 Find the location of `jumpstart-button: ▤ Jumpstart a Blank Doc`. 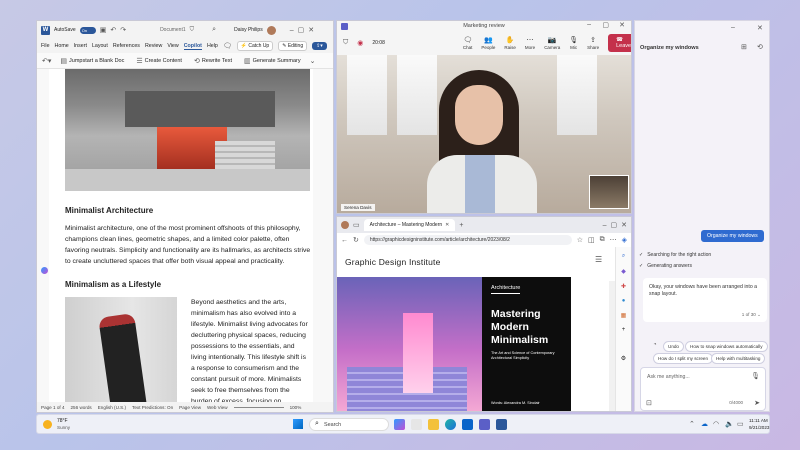

jumpstart-button: ▤ Jumpstart a Blank Doc is located at coordinates (92, 61).